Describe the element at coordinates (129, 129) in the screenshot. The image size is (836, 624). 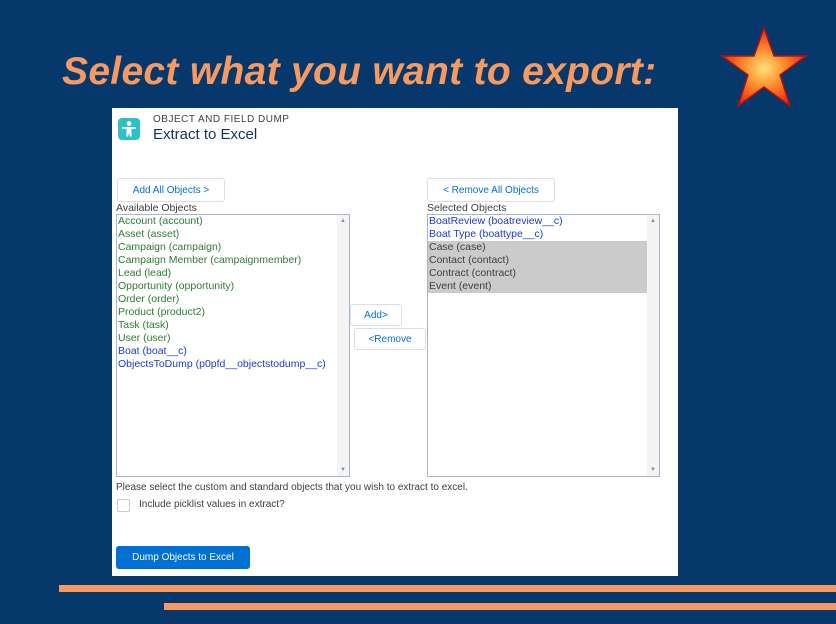
I see `person-icon` at that location.